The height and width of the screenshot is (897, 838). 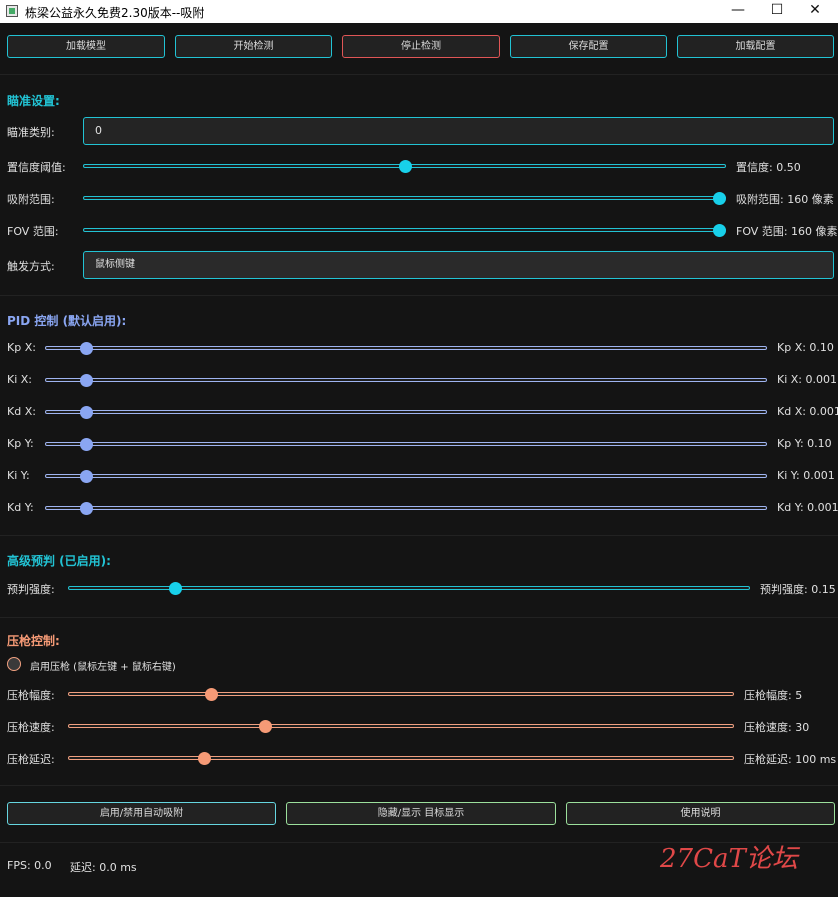 I want to click on snap-range-value: 吸附范围: 160 像素, so click(x=785, y=199).